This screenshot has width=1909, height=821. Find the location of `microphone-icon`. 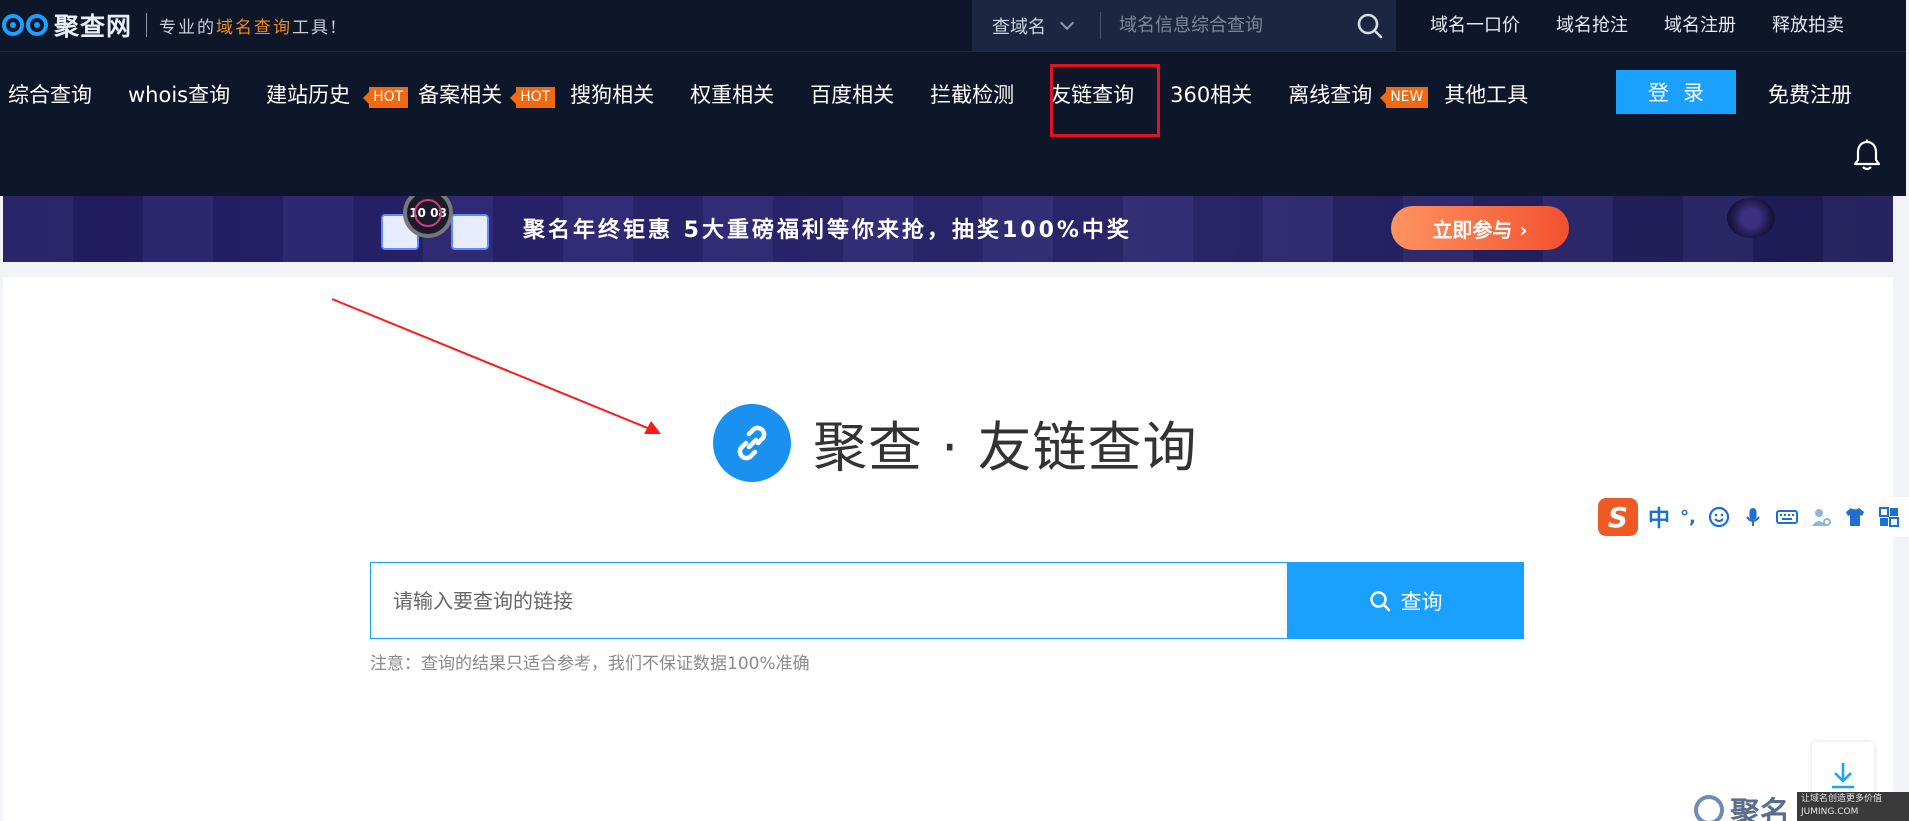

microphone-icon is located at coordinates (1753, 517).